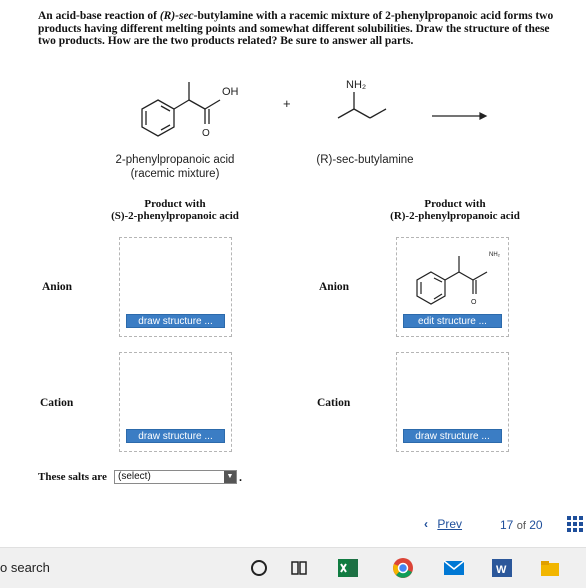 The width and height of the screenshot is (586, 588). What do you see at coordinates (550, 568) in the screenshot?
I see `file-explorer-icon` at bounding box center [550, 568].